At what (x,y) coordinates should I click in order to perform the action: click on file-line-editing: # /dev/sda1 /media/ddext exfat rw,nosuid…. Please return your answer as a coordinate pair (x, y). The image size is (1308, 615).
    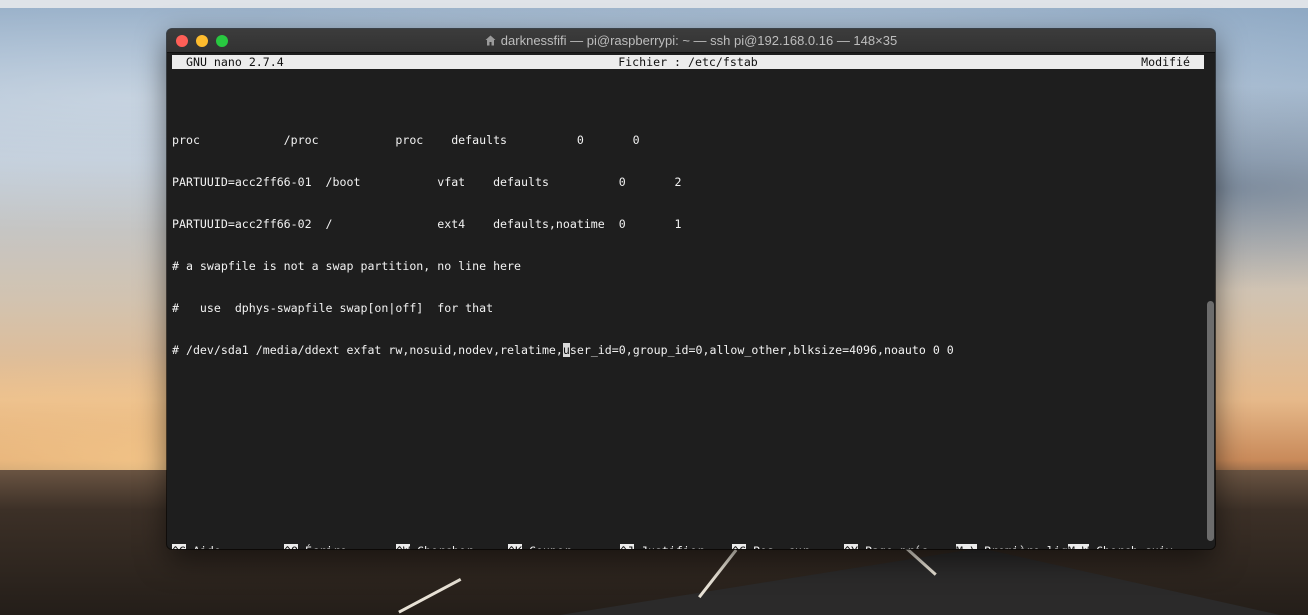
    Looking at the image, I should click on (688, 350).